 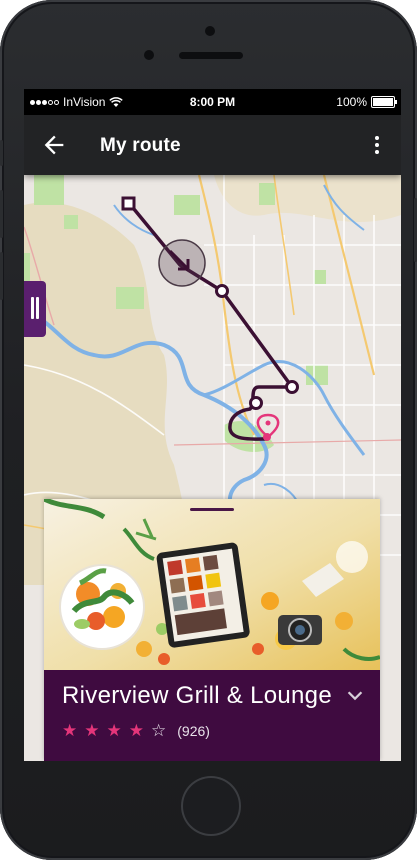 What do you see at coordinates (128, 203) in the screenshot?
I see `route-start-marker` at bounding box center [128, 203].